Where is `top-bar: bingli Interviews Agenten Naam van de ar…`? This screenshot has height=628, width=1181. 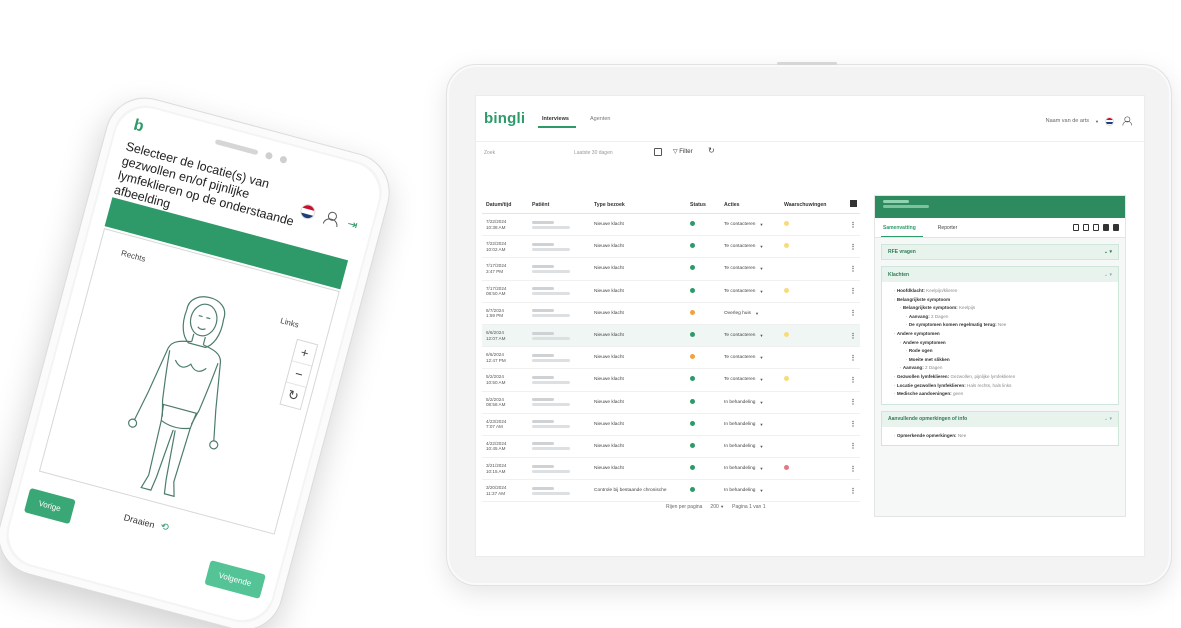 top-bar: bingli Interviews Agenten Naam van de ar… is located at coordinates (810, 119).